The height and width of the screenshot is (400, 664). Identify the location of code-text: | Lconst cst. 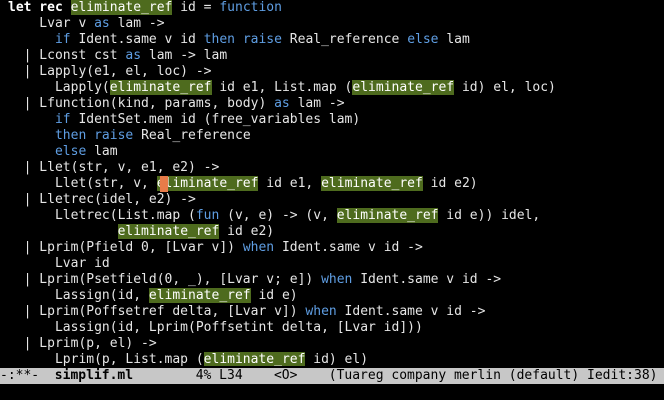
(67, 55).